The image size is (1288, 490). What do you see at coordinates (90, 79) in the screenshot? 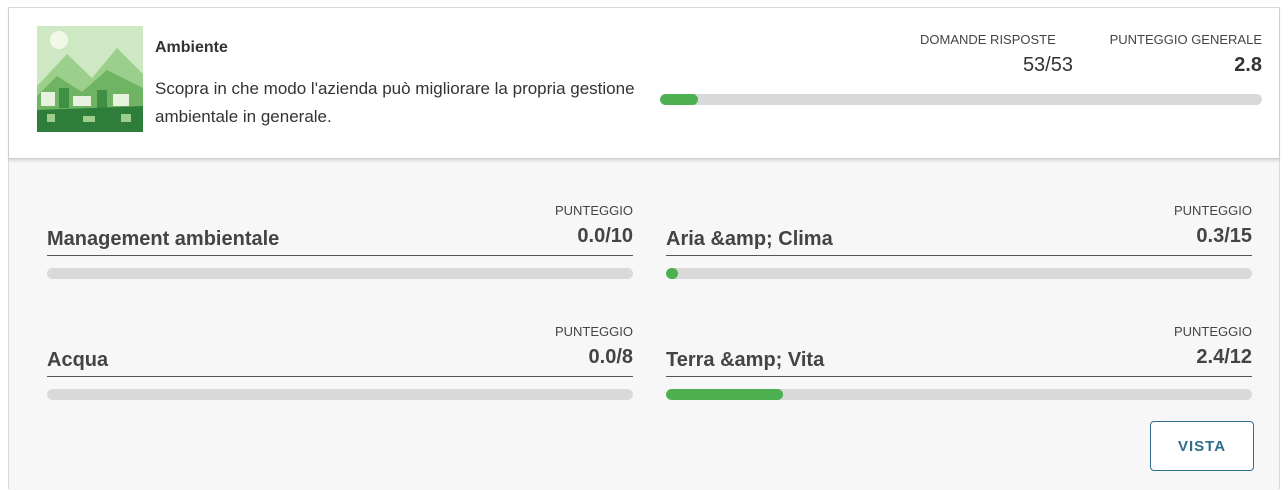
I see `environment-thumbnail-icon` at bounding box center [90, 79].